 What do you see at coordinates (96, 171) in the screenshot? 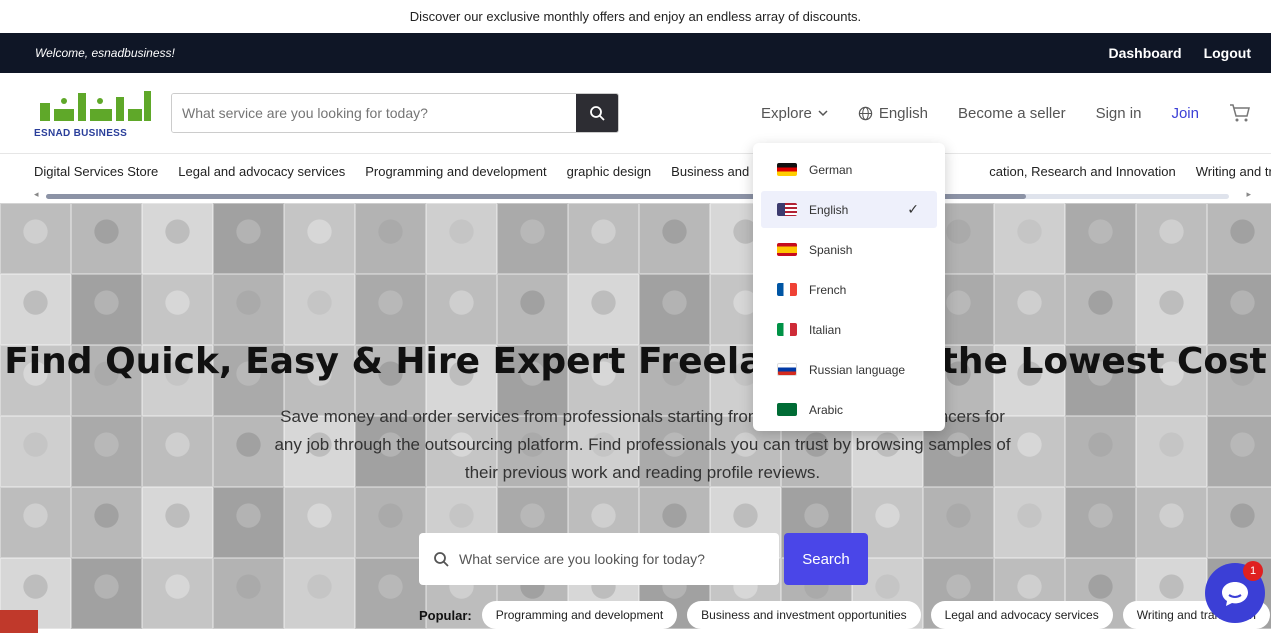
I see `category-item: Digital Services Store` at bounding box center [96, 171].